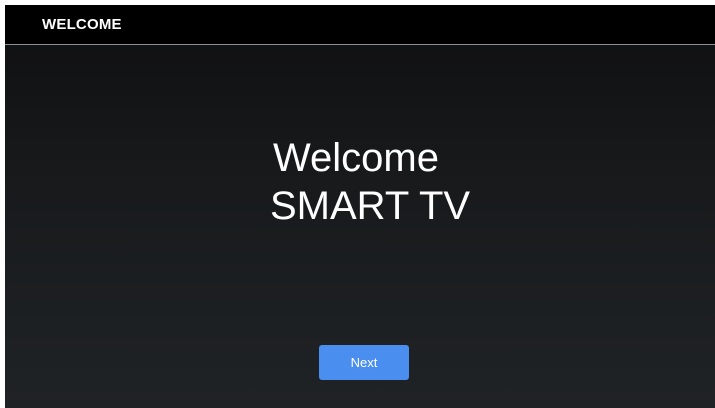 The width and height of the screenshot is (715, 408). I want to click on product-name: SMART TV, so click(370, 206).